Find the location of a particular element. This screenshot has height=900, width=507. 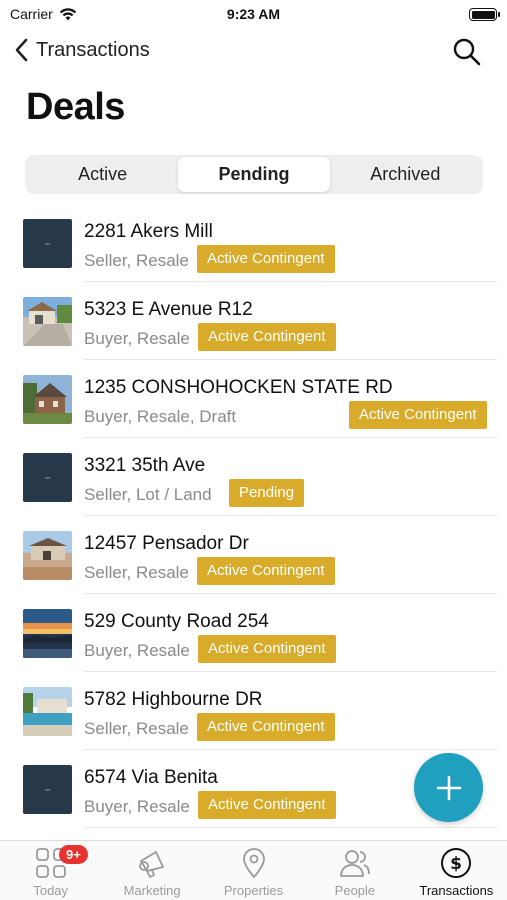

segment-pending: Pending is located at coordinates (254, 174).